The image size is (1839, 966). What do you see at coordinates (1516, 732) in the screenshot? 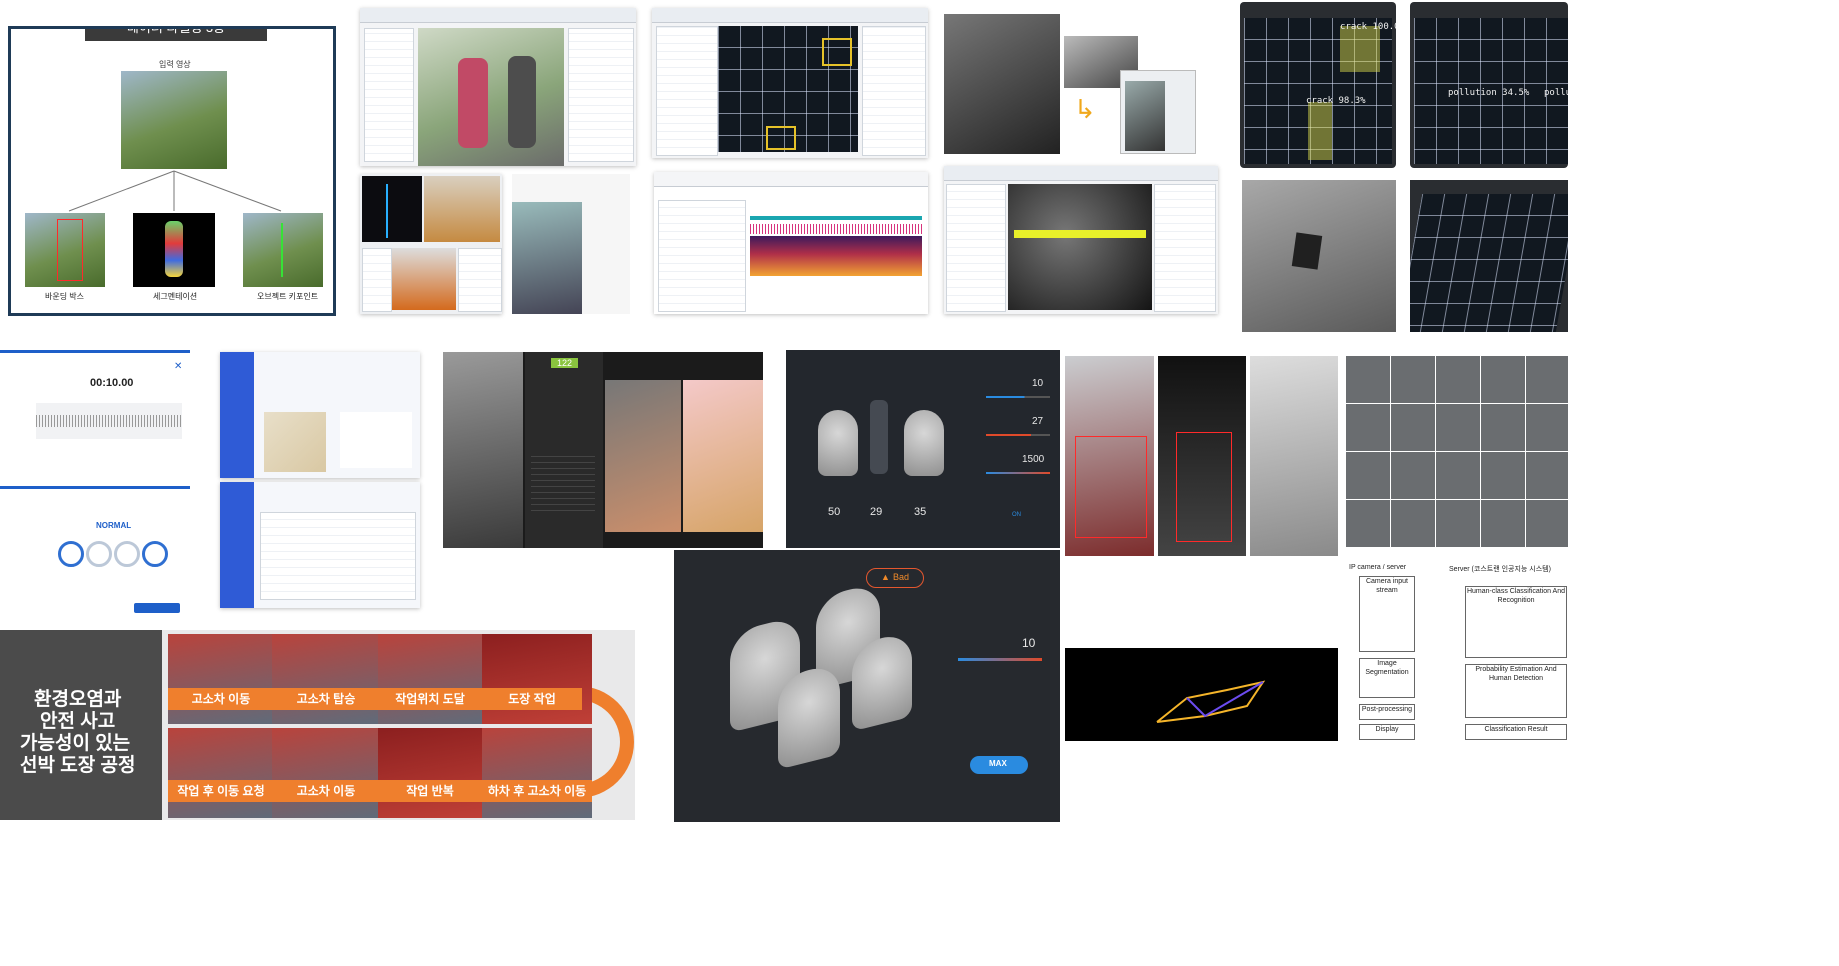
I see `flow-box-result: Classification Result` at bounding box center [1516, 732].